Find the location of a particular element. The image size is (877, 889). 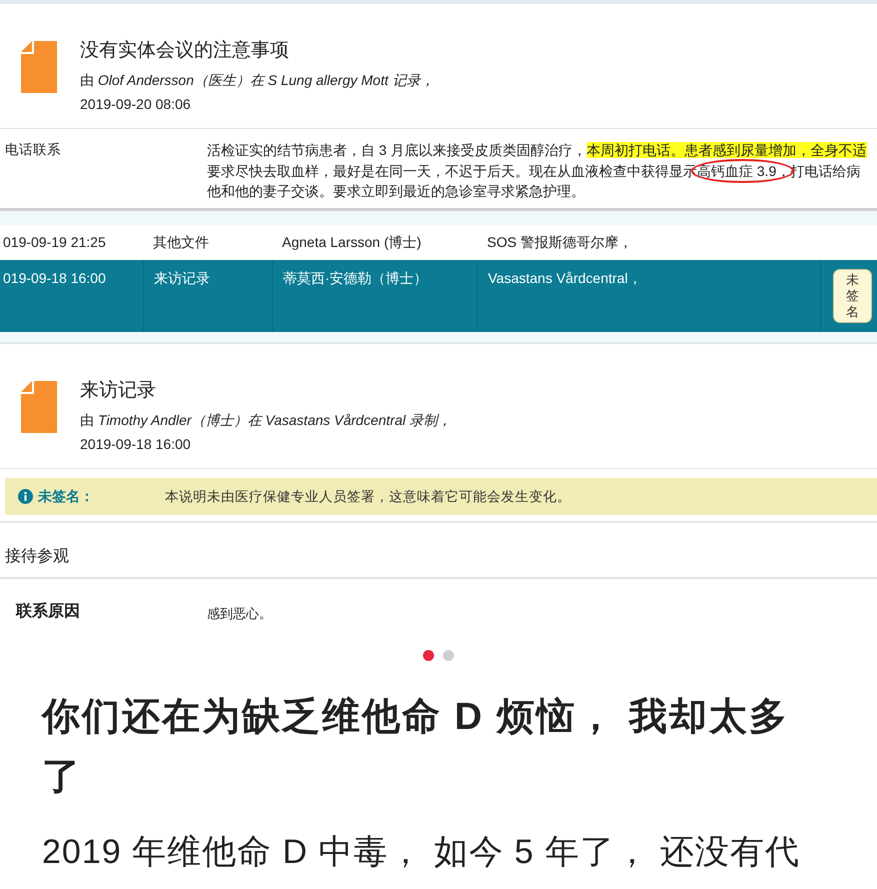

table-cell: 蒂莫西·安德勒（博士） is located at coordinates (374, 296).